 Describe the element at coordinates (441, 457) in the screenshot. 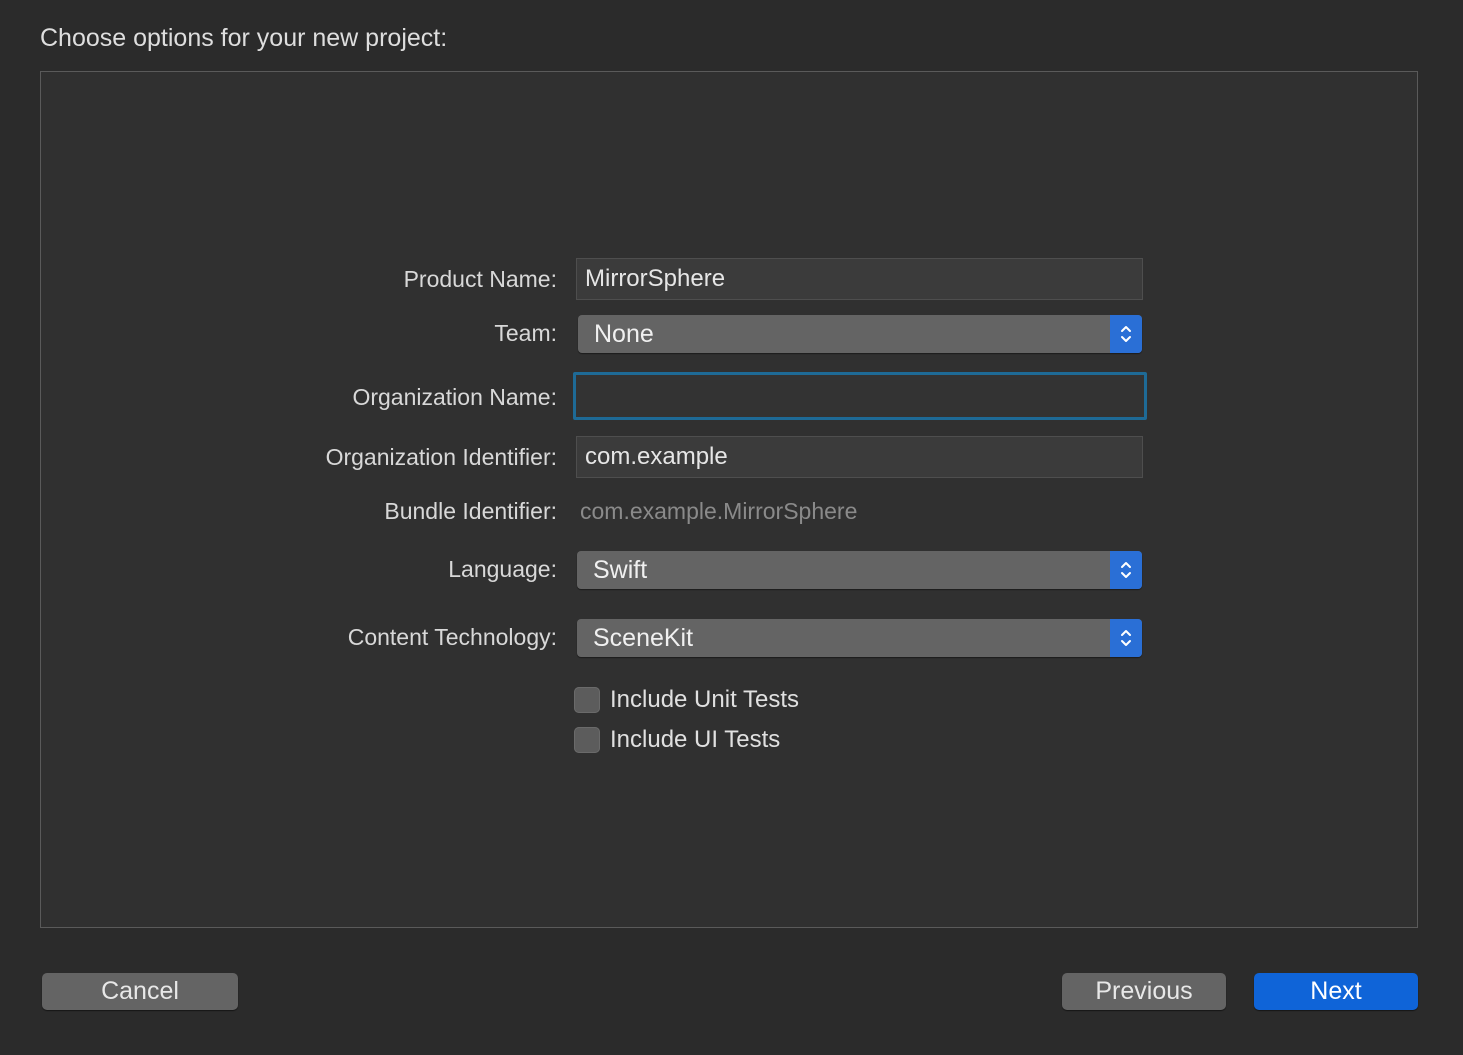

I see `organization-identifier-label: Organization Identifier:` at that location.